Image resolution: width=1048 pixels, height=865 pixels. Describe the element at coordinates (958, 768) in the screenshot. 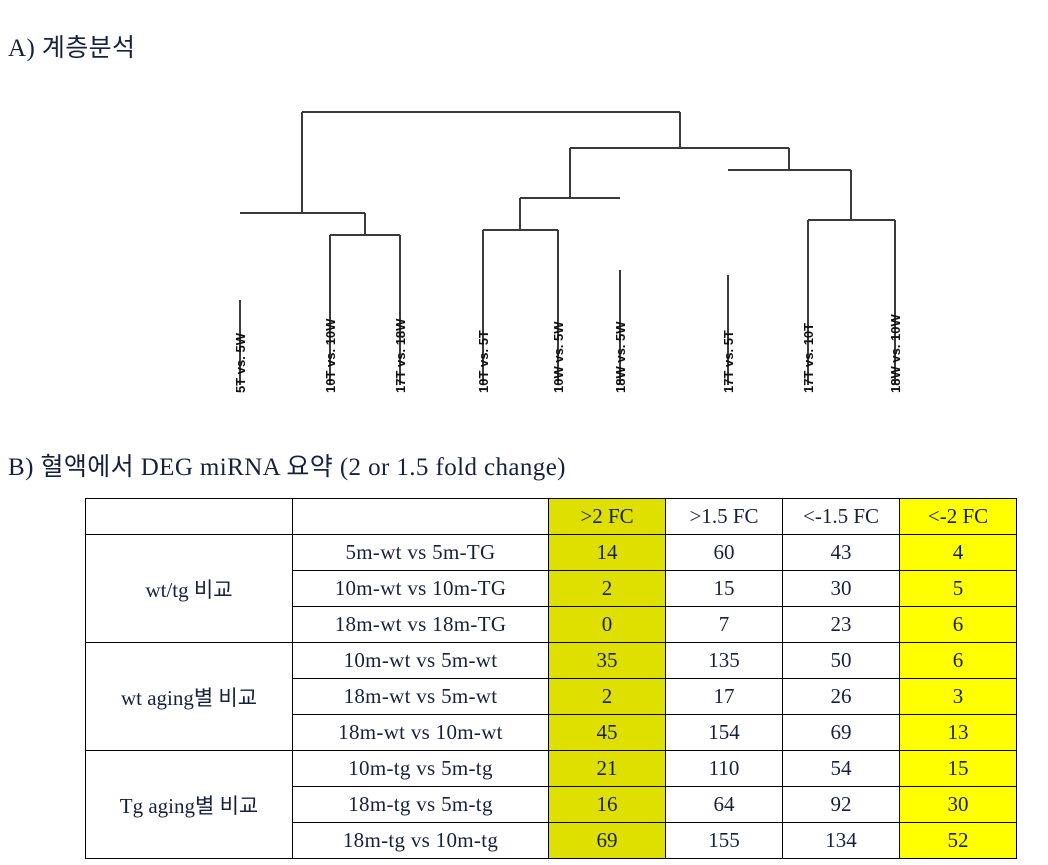

I see `value-lt2: 15` at that location.